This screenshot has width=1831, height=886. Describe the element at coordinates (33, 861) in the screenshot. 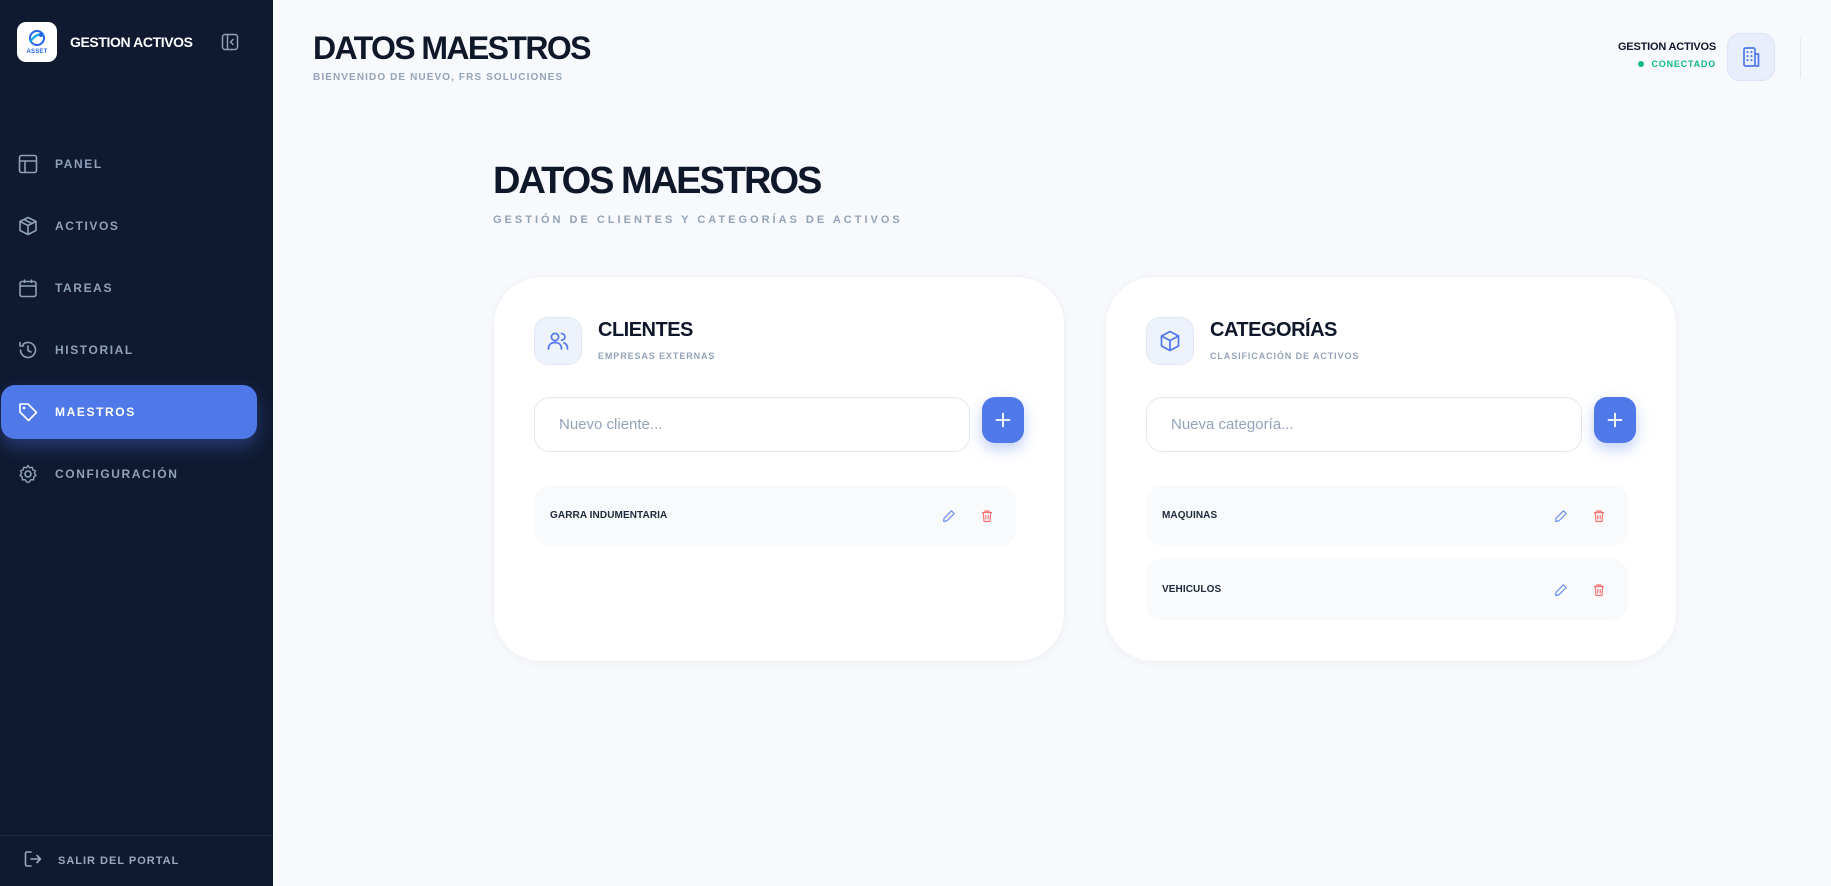

I see `logout-icon` at that location.